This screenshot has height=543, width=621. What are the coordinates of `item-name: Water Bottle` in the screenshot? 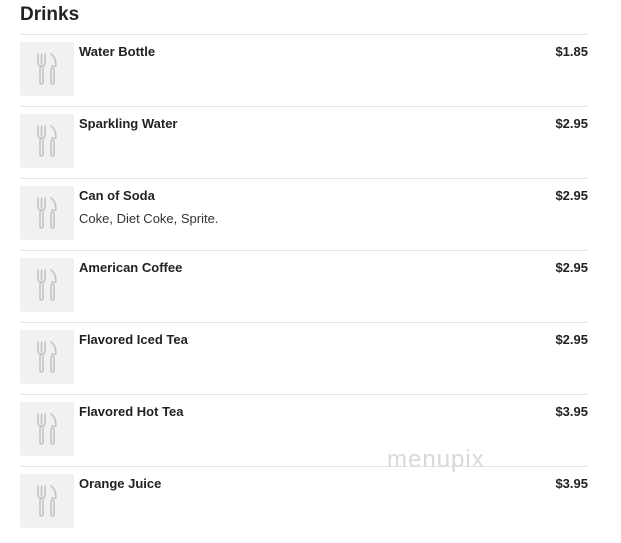 It's located at (117, 51).